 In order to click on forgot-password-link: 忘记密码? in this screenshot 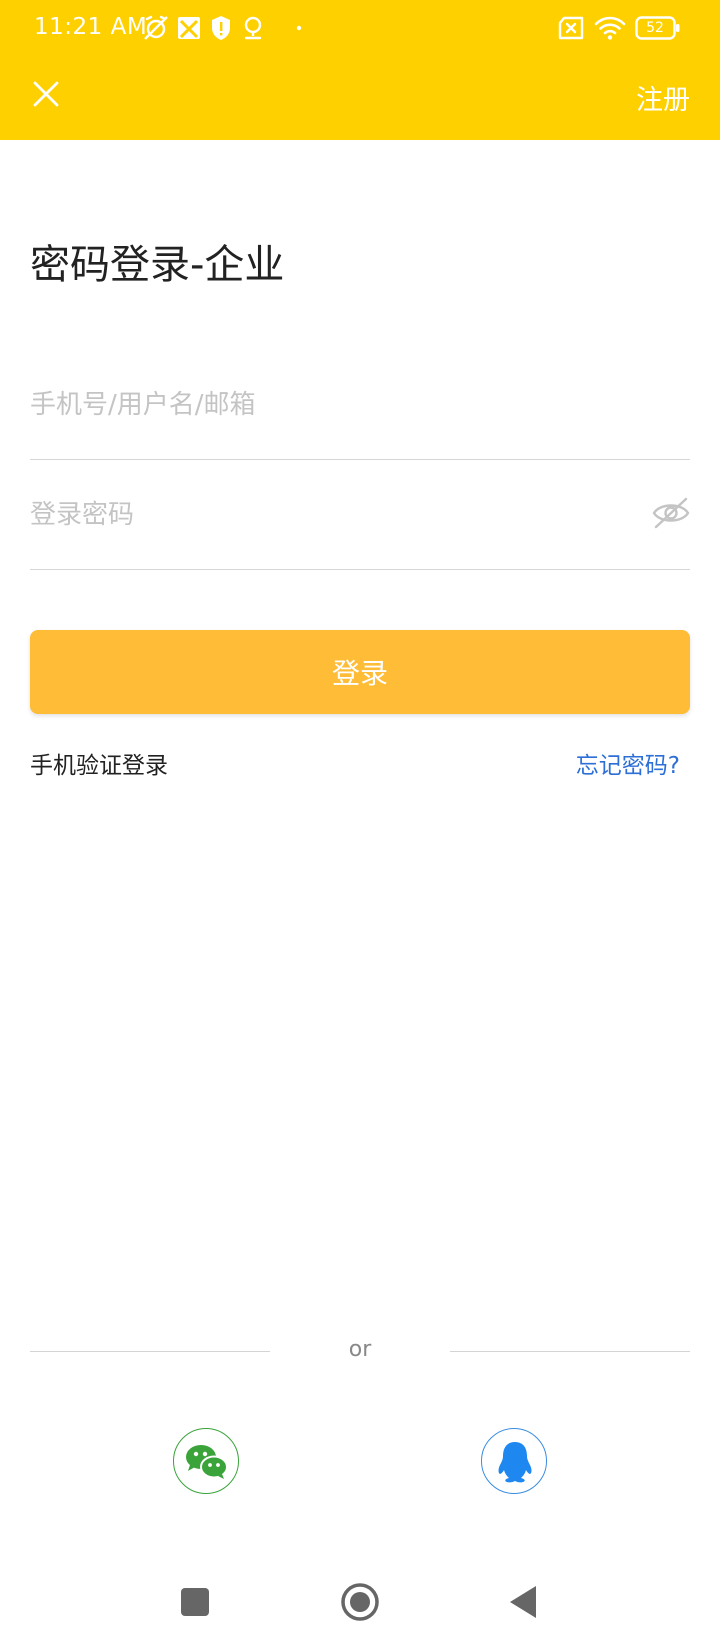, I will do `click(628, 763)`.